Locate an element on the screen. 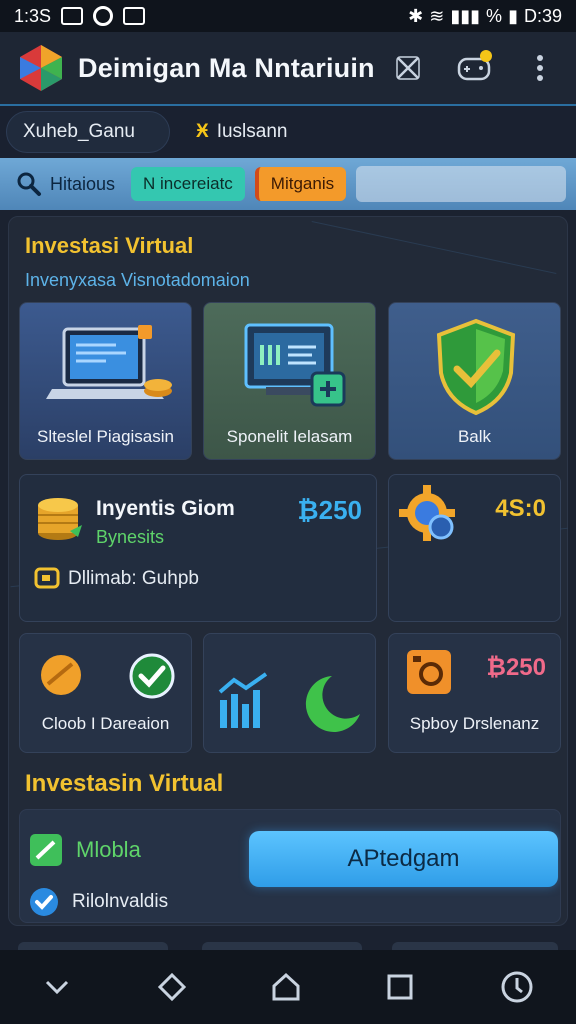 The image size is (576, 1024). tab-label: Iuslsann is located at coordinates (252, 131).